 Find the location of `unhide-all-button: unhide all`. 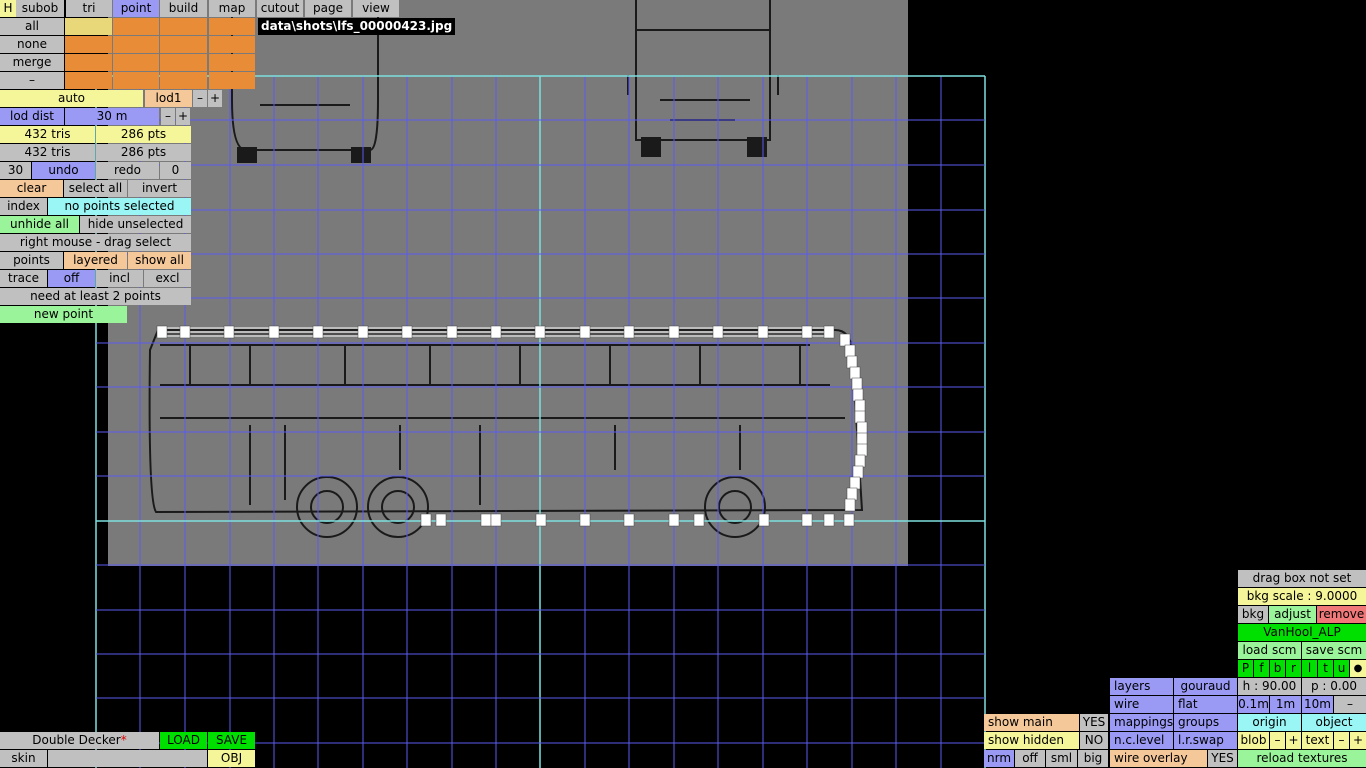

unhide-all-button: unhide all is located at coordinates (39, 224).